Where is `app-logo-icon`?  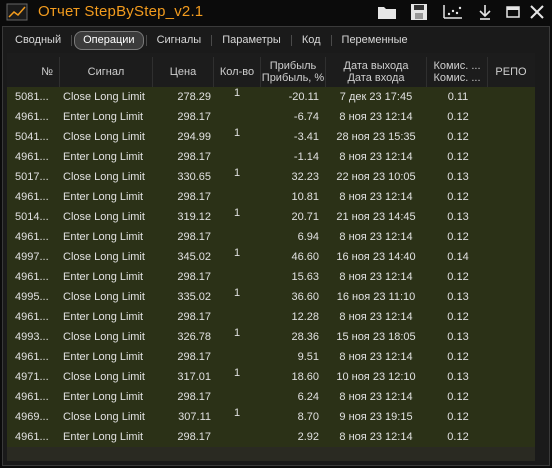 app-logo-icon is located at coordinates (17, 12).